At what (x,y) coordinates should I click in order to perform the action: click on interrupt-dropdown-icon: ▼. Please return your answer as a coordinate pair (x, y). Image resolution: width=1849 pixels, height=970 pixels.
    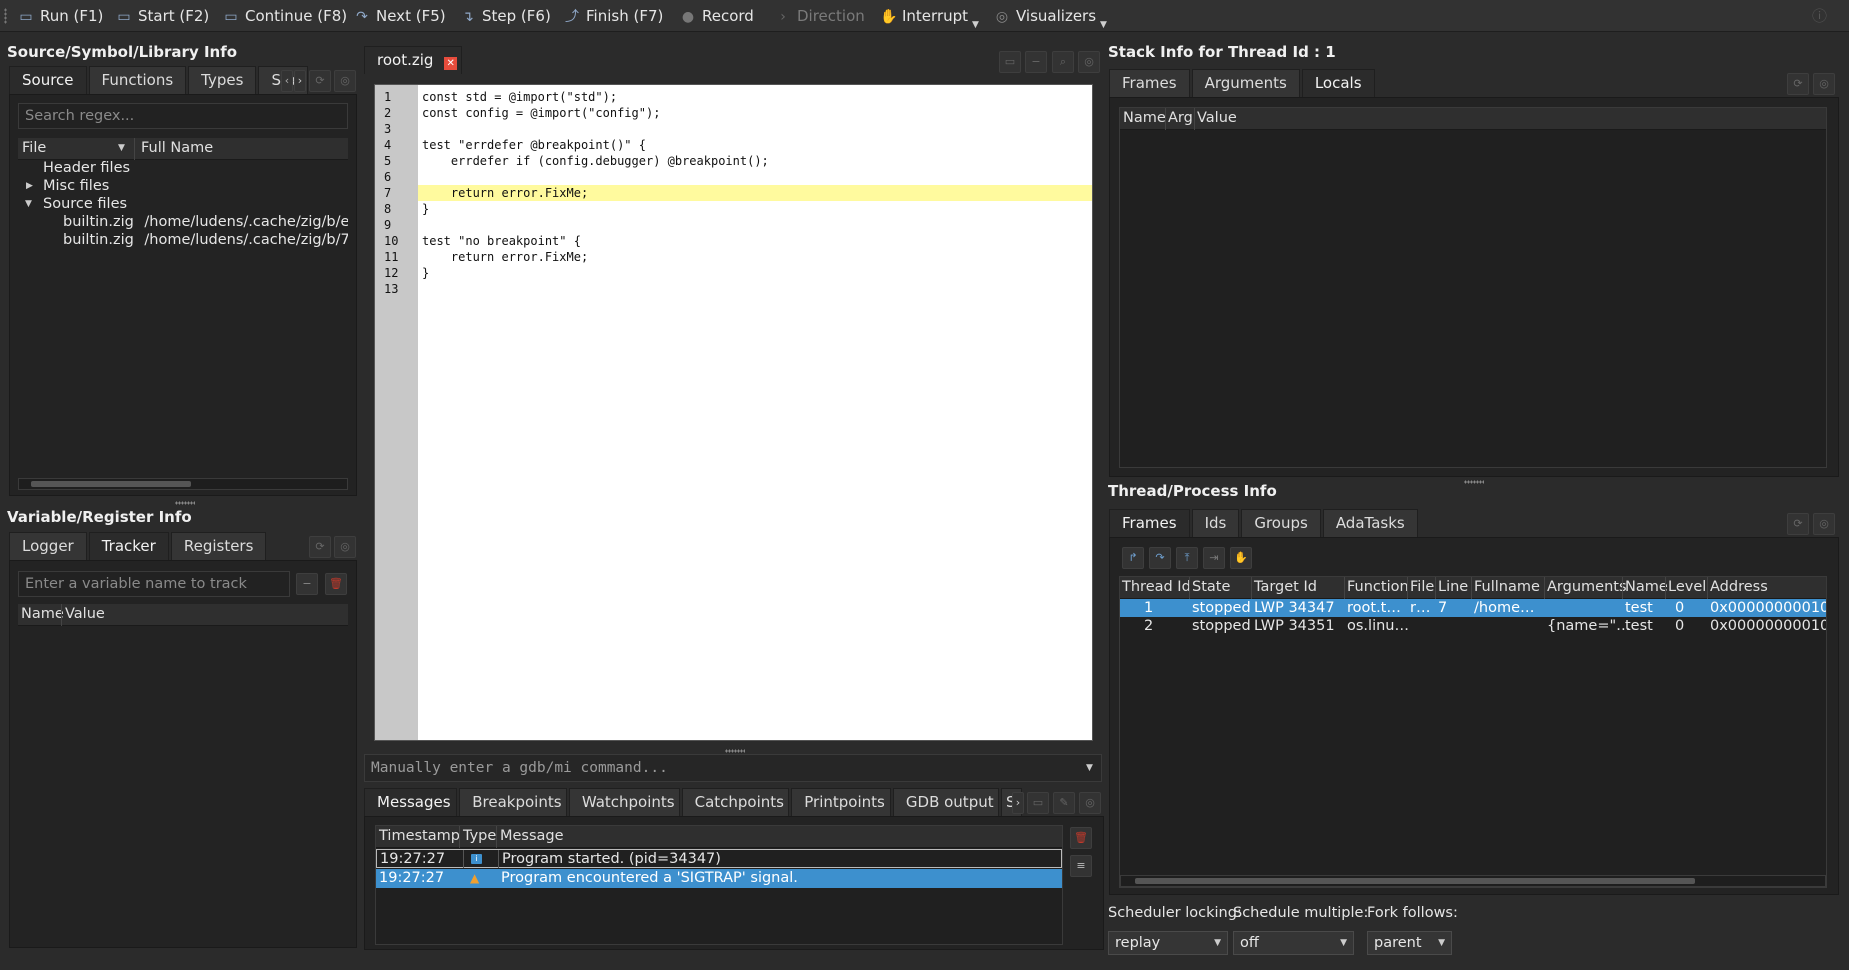
    Looking at the image, I should click on (975, 25).